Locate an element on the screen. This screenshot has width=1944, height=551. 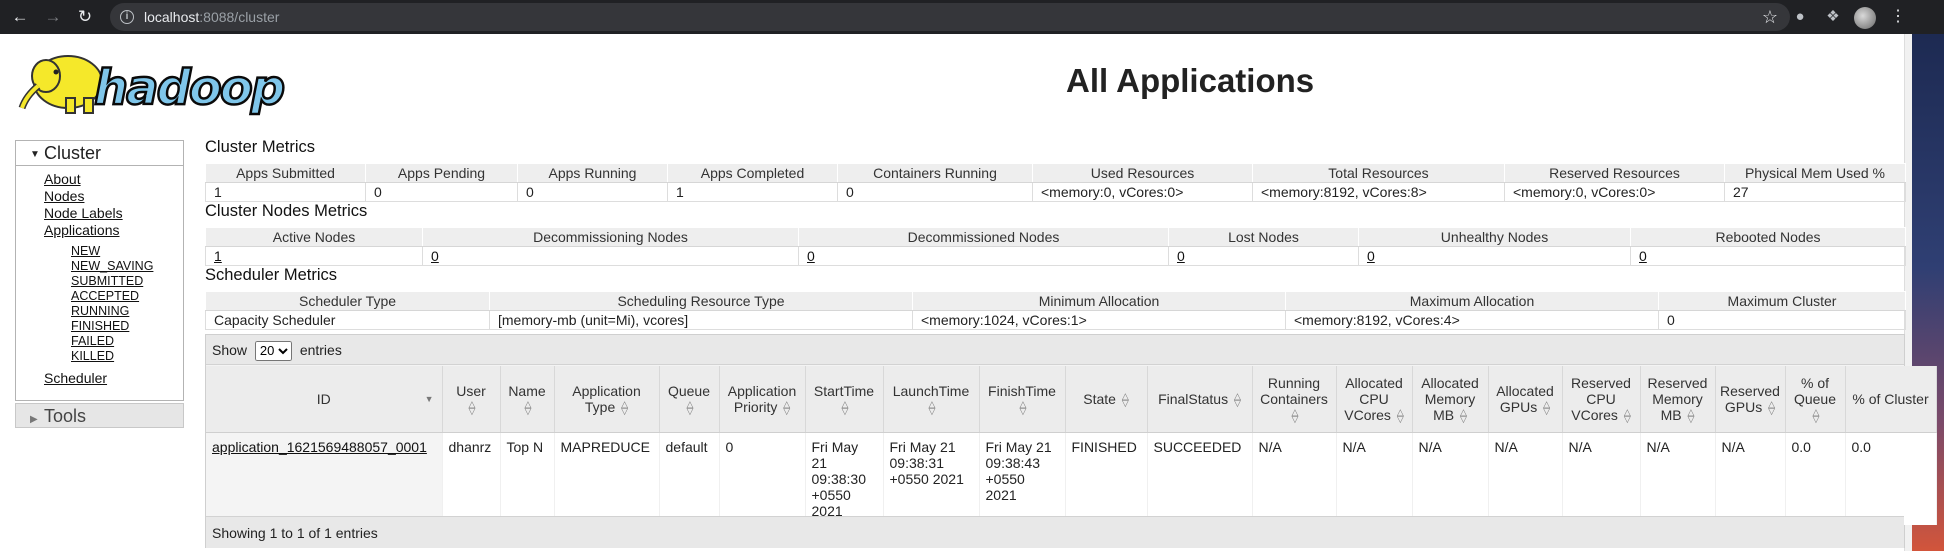
reload-icon: ↻ is located at coordinates (85, 17).